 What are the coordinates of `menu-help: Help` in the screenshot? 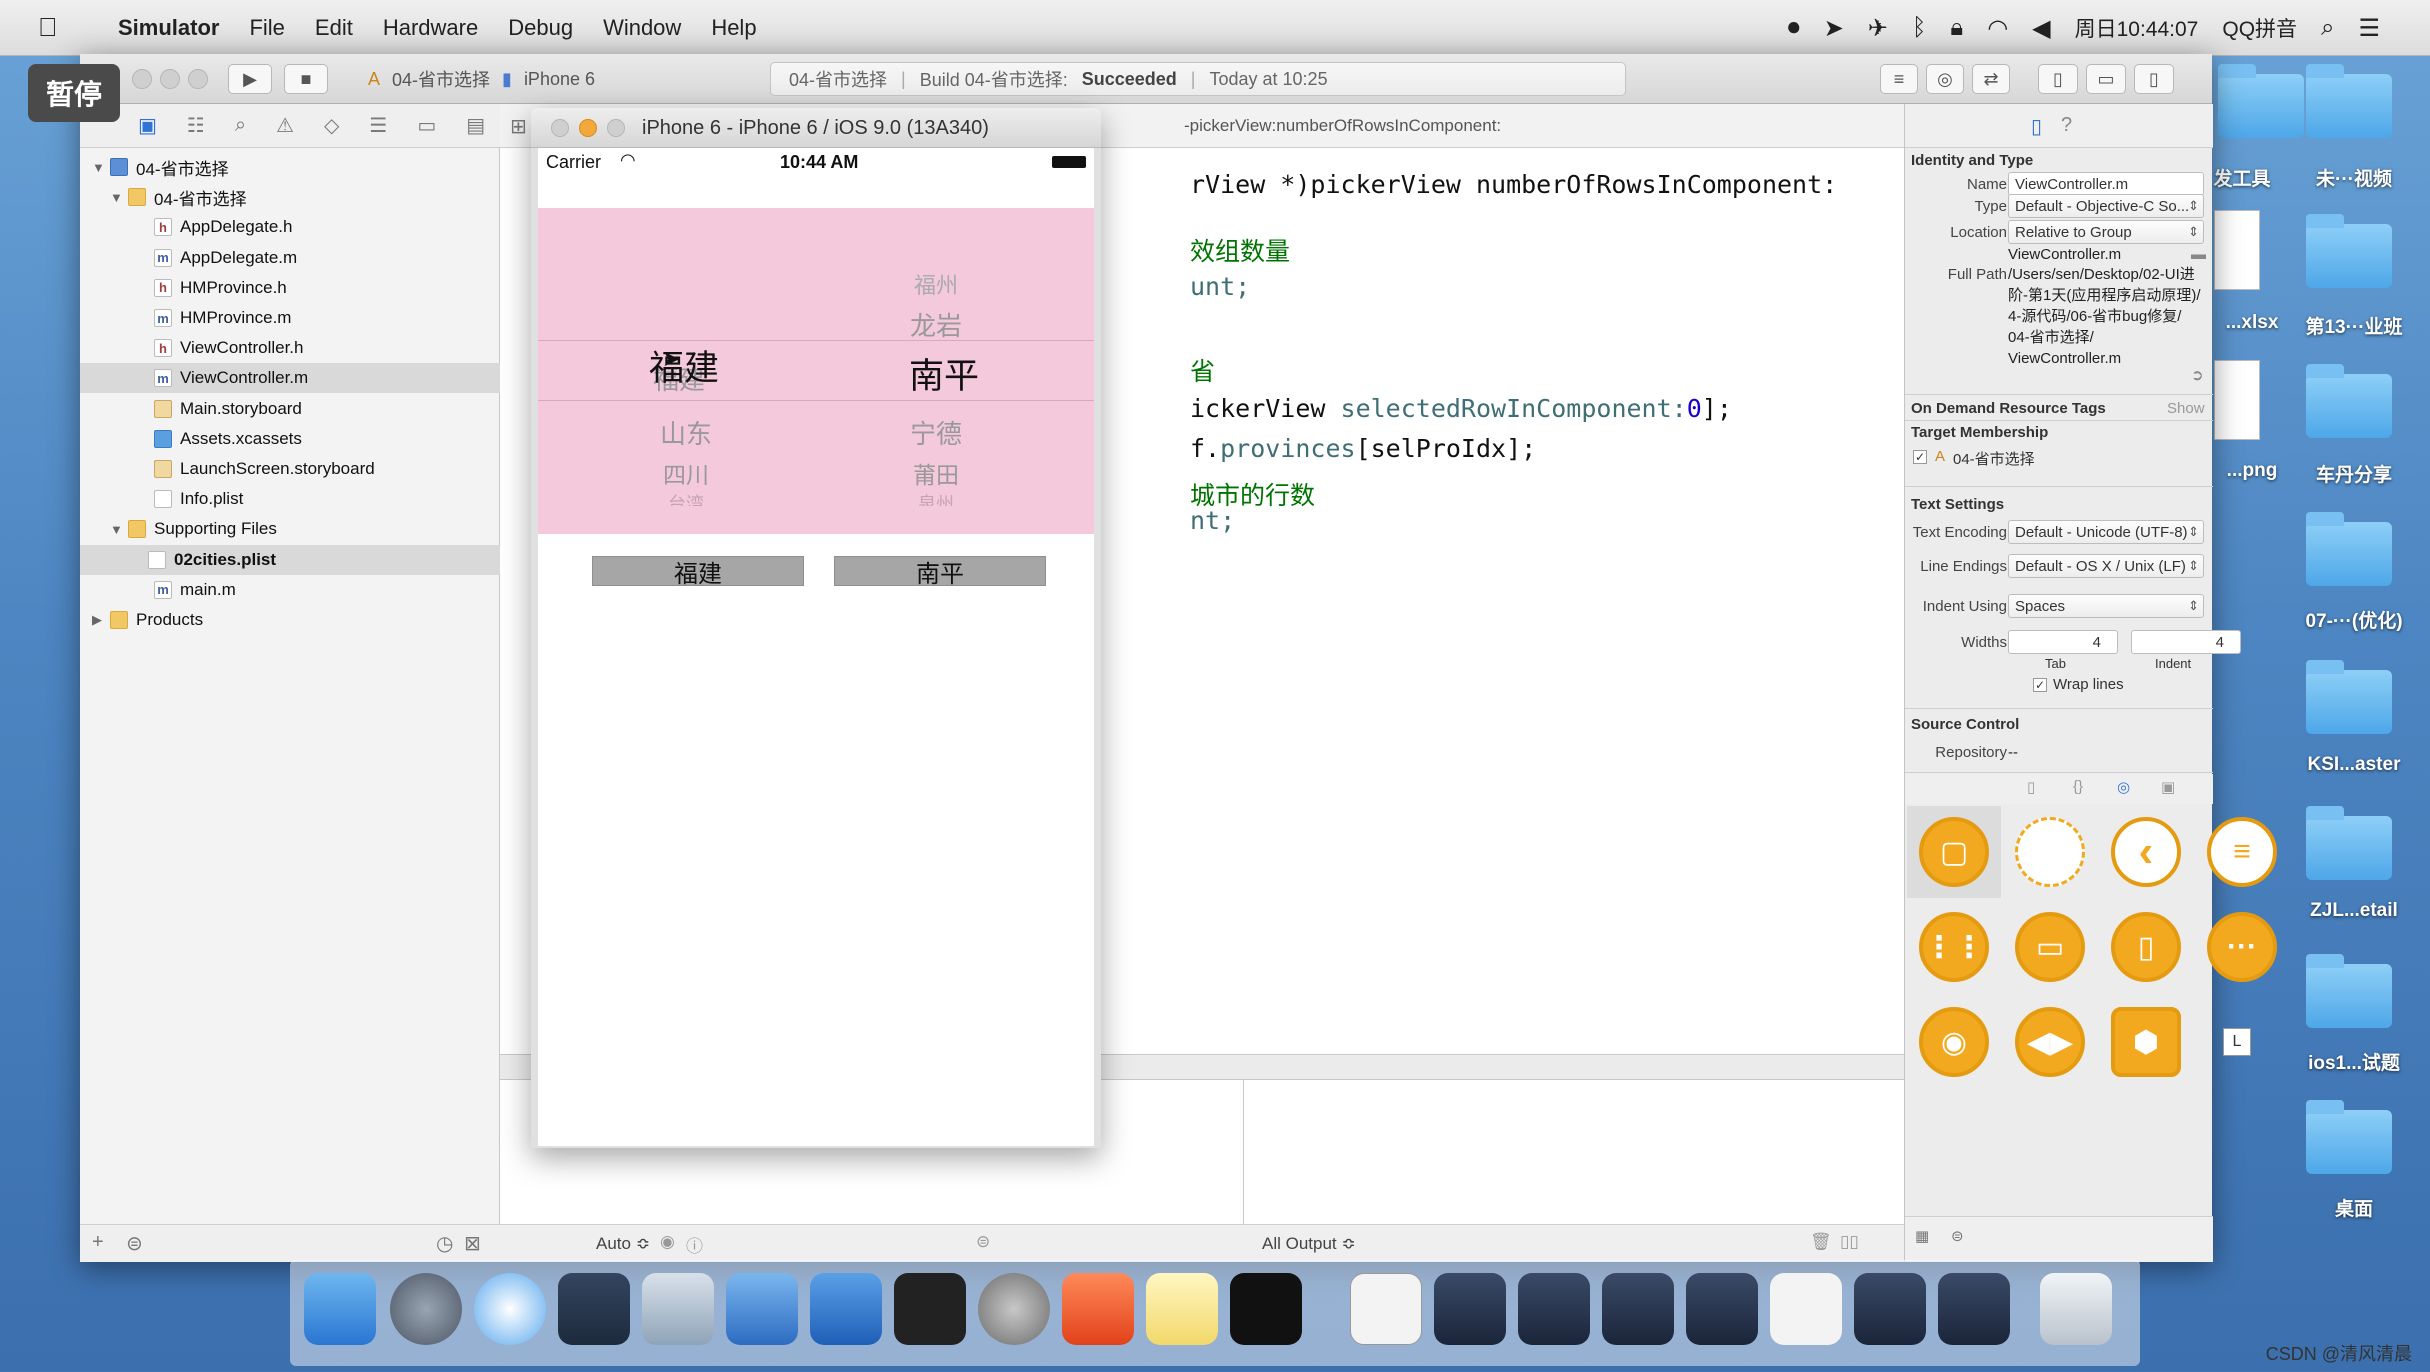 It's located at (733, 28).